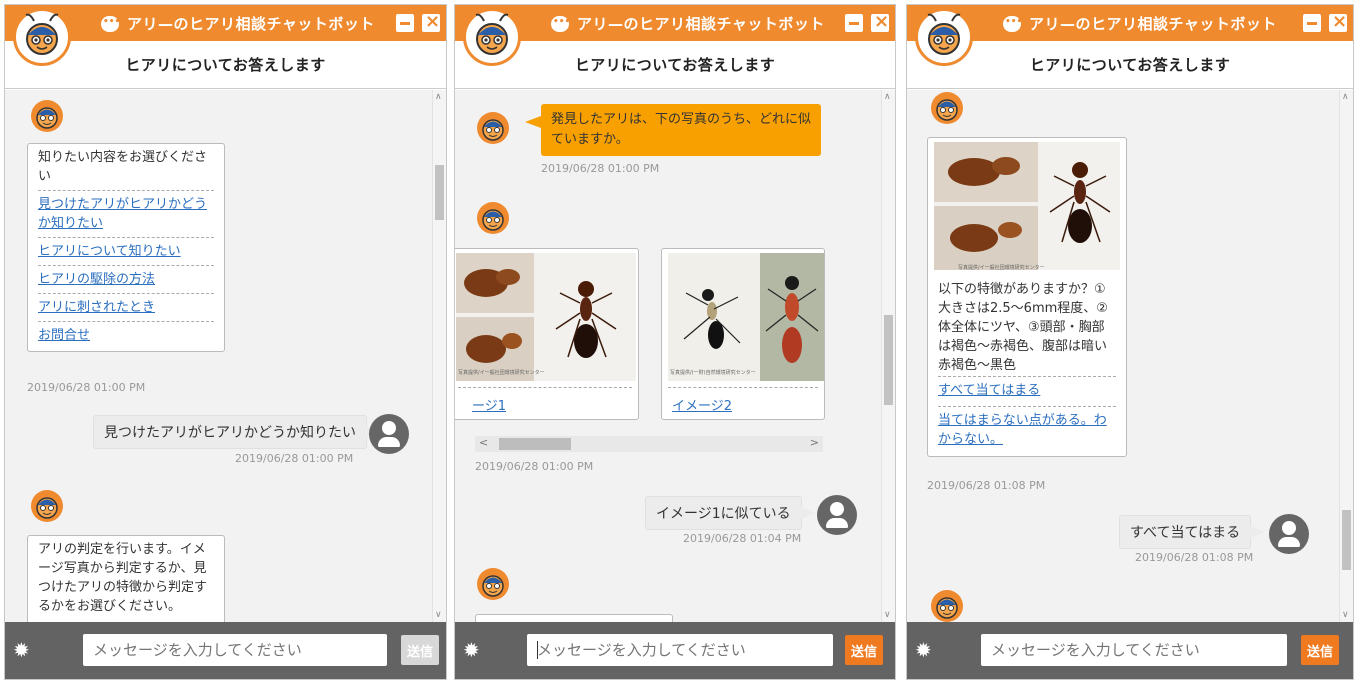 Image resolution: width=1362 pixels, height=688 pixels. Describe the element at coordinates (501, 373) in the screenshot. I see `photo-credit: 写真提供/イー般社団環境研究センター` at that location.